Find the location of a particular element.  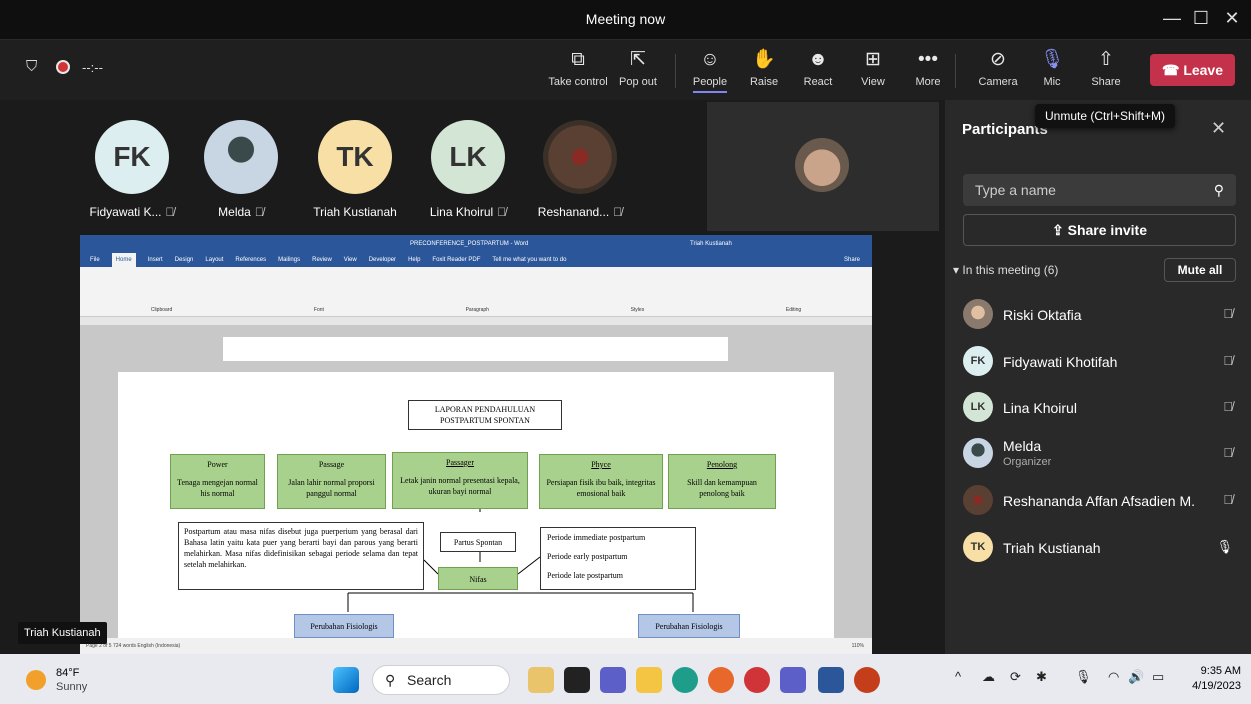

fisiologis-left-box: Perubahan Fisiologis is located at coordinates (344, 626).